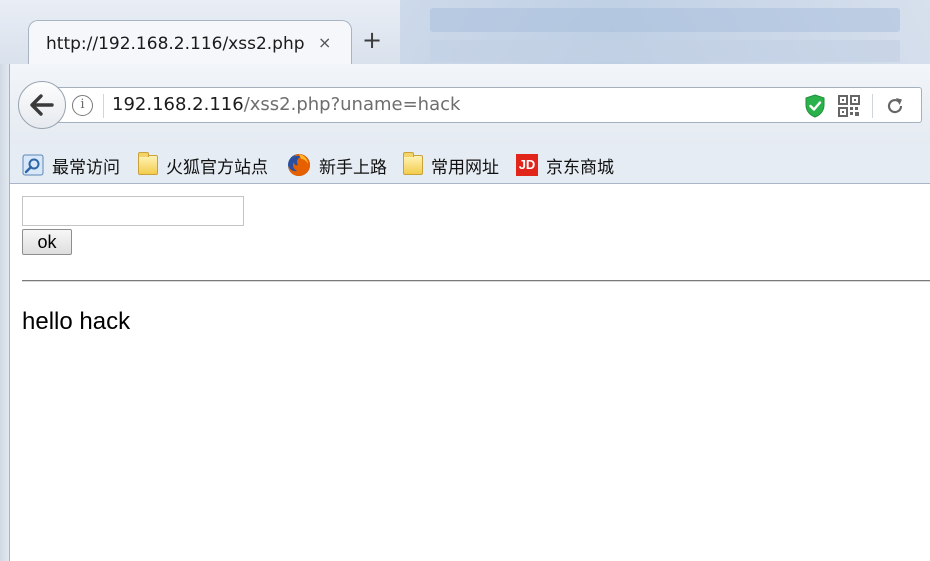 The image size is (930, 561). Describe the element at coordinates (490, 105) in the screenshot. I see `url-bar: i 192.168.2.116/xss2.php?uname=hack` at that location.